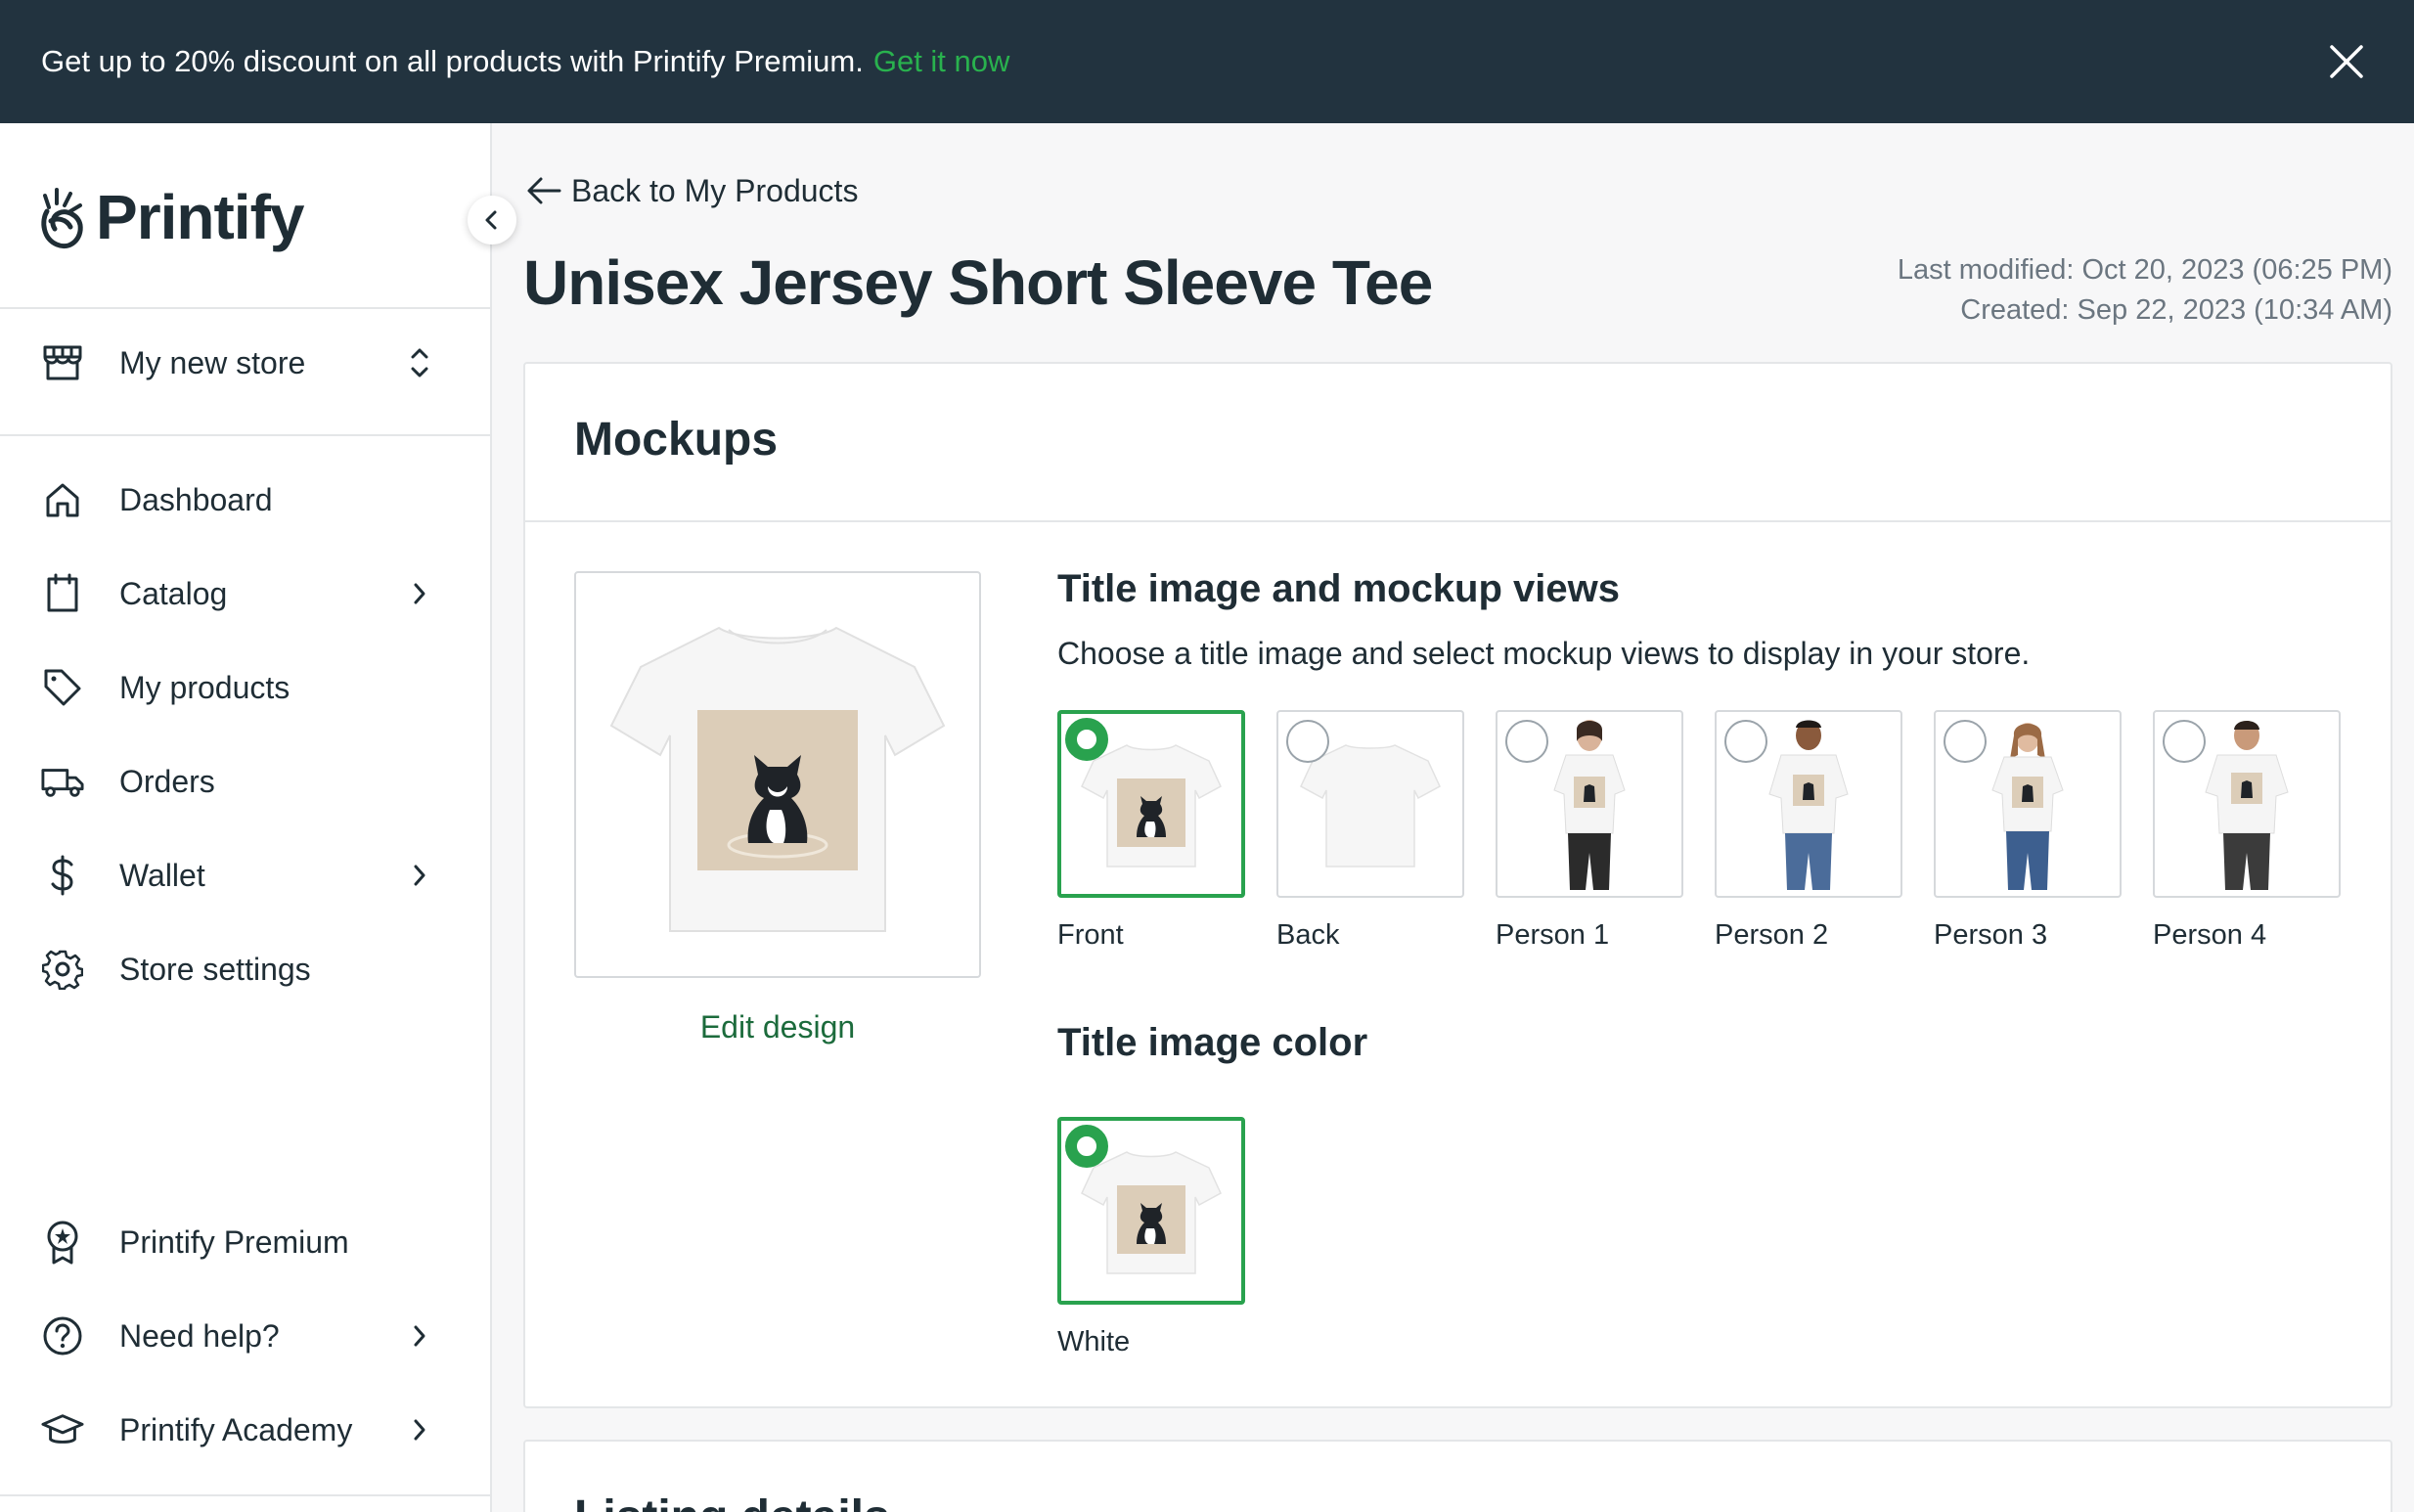 The image size is (2414, 1512). What do you see at coordinates (2144, 270) in the screenshot?
I see `last-modified: Last modified: Oct 20, 2023 (06:25 PM)` at bounding box center [2144, 270].